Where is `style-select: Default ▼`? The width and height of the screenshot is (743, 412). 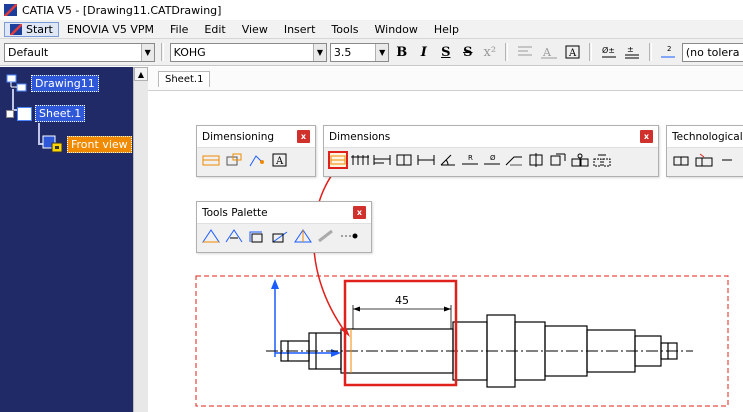
style-select: Default ▼ is located at coordinates (79, 52).